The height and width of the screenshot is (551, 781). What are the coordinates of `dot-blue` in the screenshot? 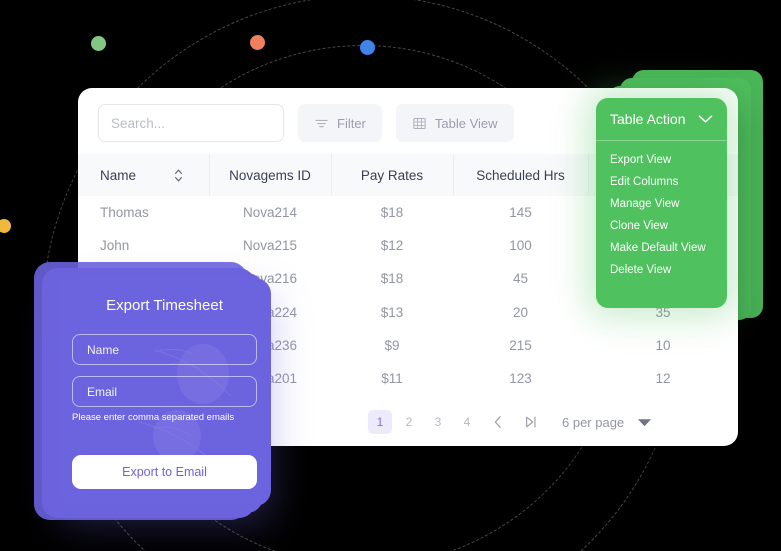 It's located at (367, 47).